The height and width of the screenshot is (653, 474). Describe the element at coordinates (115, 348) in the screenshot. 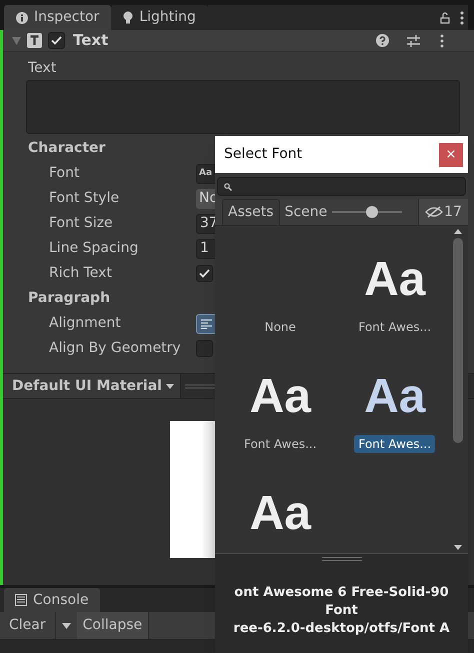

I see `property-label: Align By Geometry` at that location.